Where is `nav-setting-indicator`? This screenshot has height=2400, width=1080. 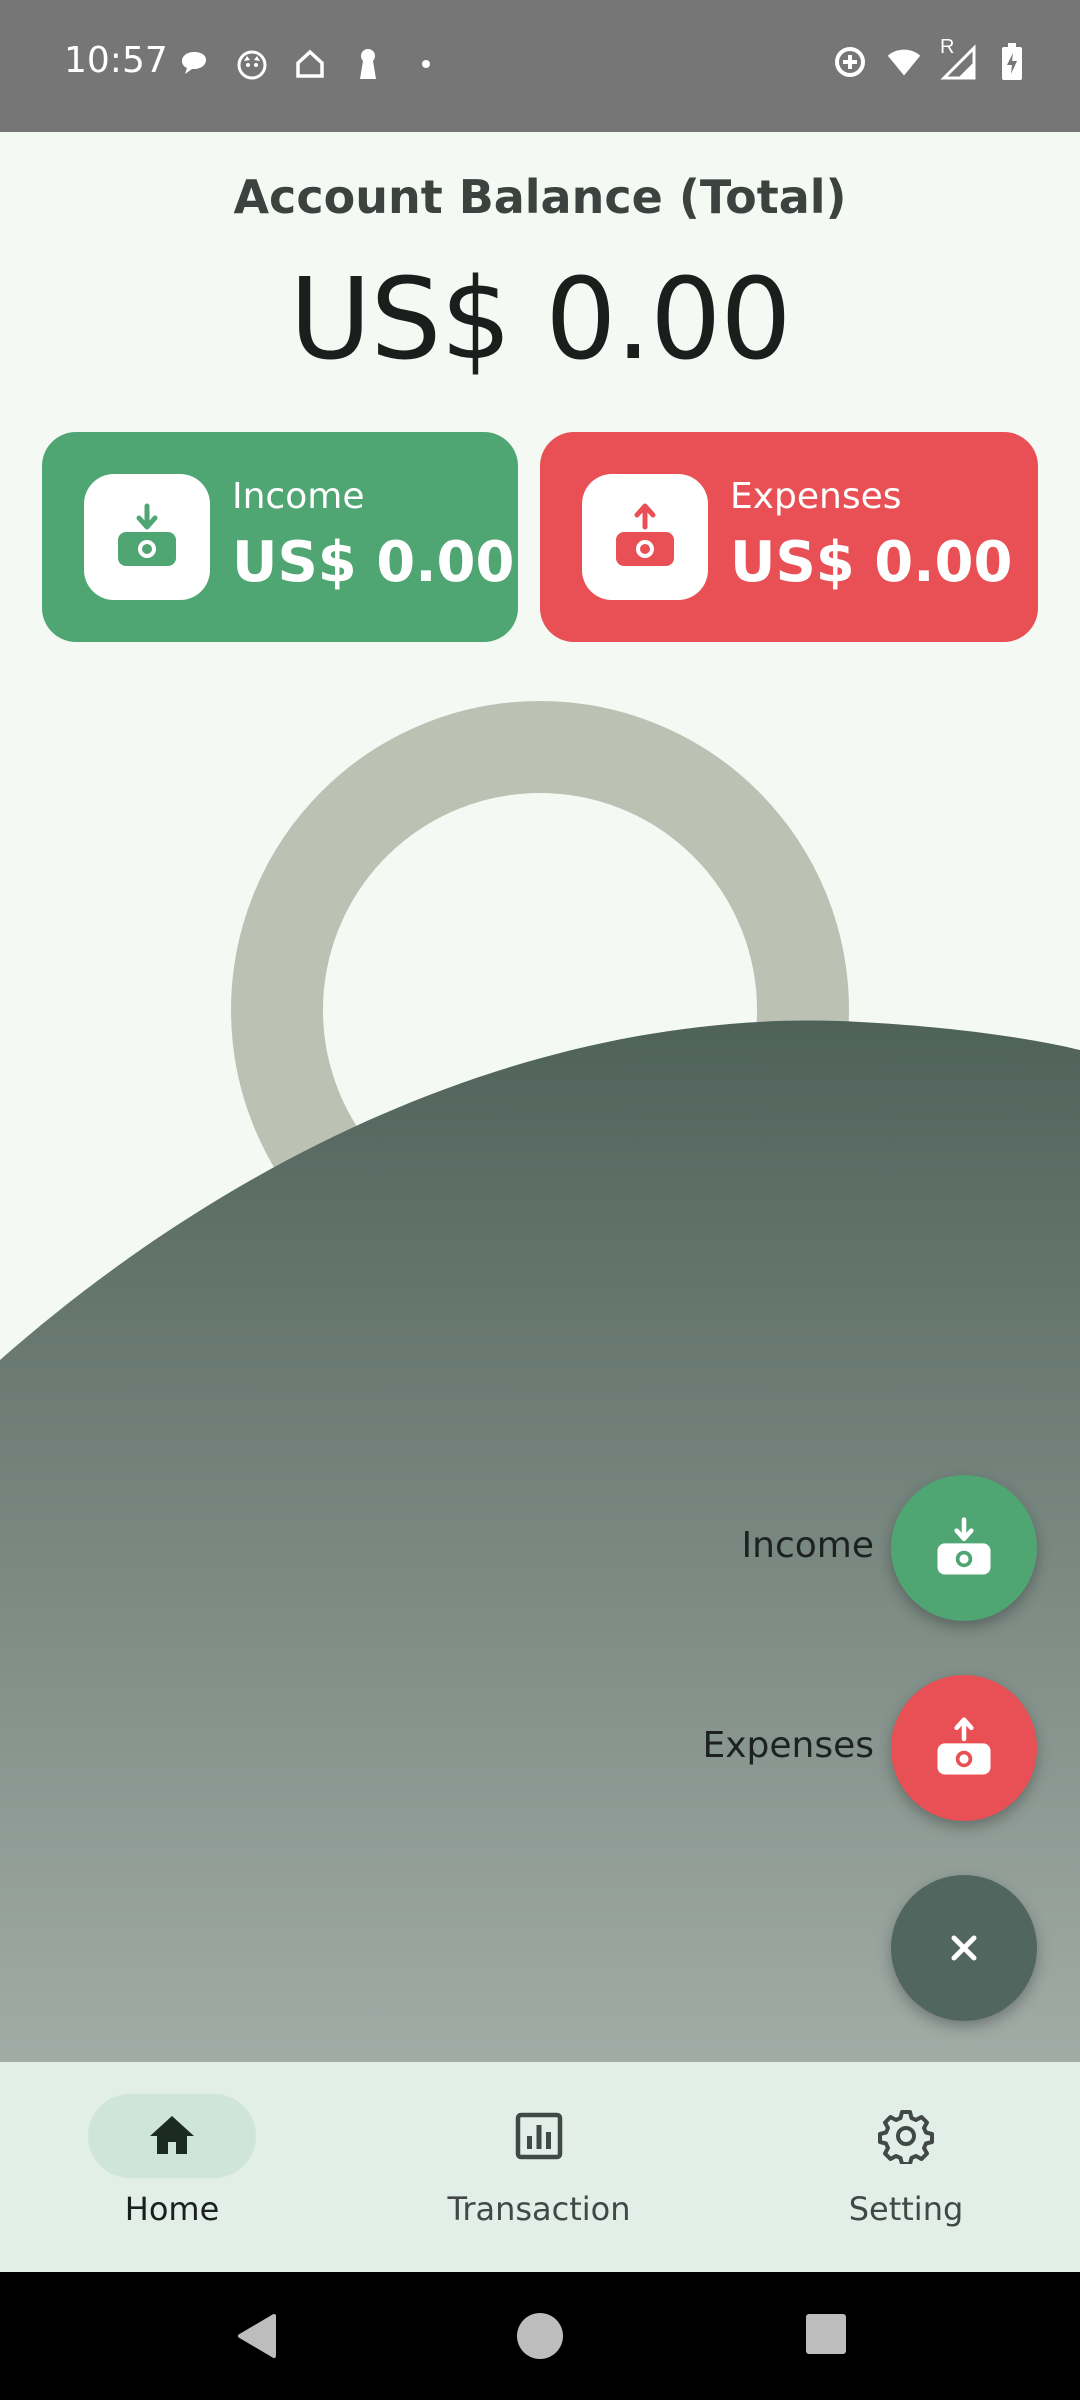
nav-setting-indicator is located at coordinates (906, 2136).